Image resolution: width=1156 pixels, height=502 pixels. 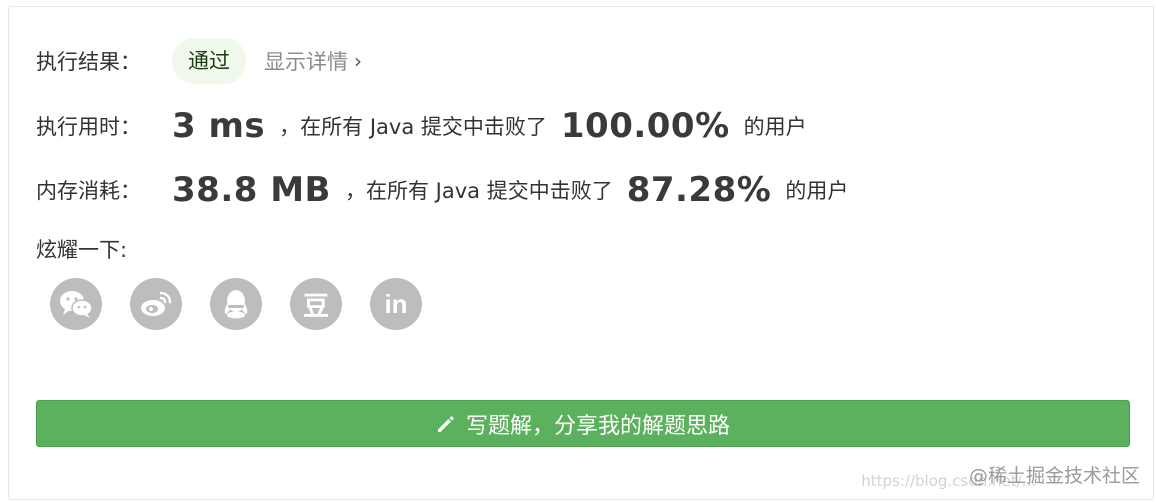 What do you see at coordinates (597, 426) in the screenshot?
I see `write-solution-label: 写题解，分享我的解题思路` at bounding box center [597, 426].